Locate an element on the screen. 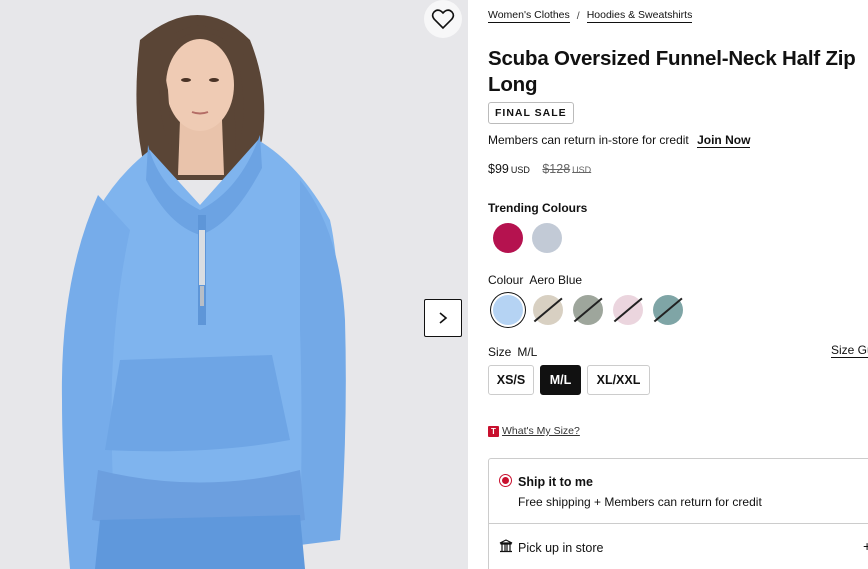 This screenshot has height=569, width=868. expand-plus-icon: + is located at coordinates (865, 546).